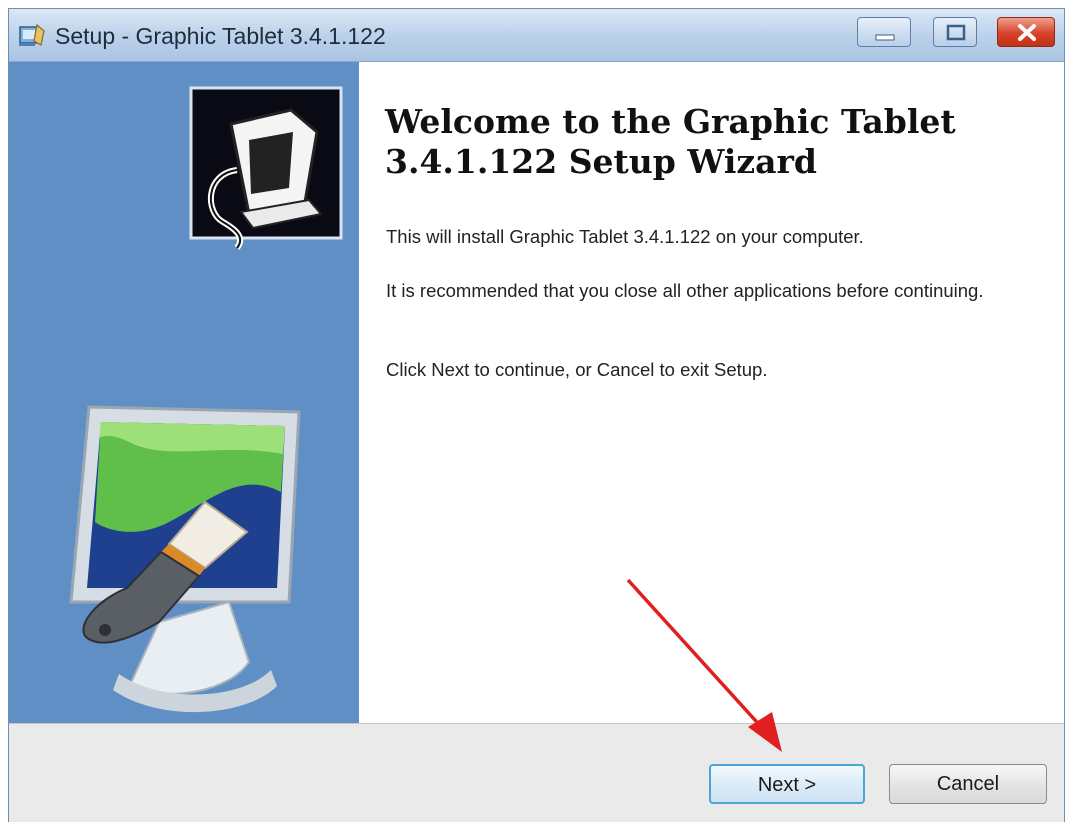  Describe the element at coordinates (185, 559) in the screenshot. I see `monitor-paintbrush-illustration` at that location.